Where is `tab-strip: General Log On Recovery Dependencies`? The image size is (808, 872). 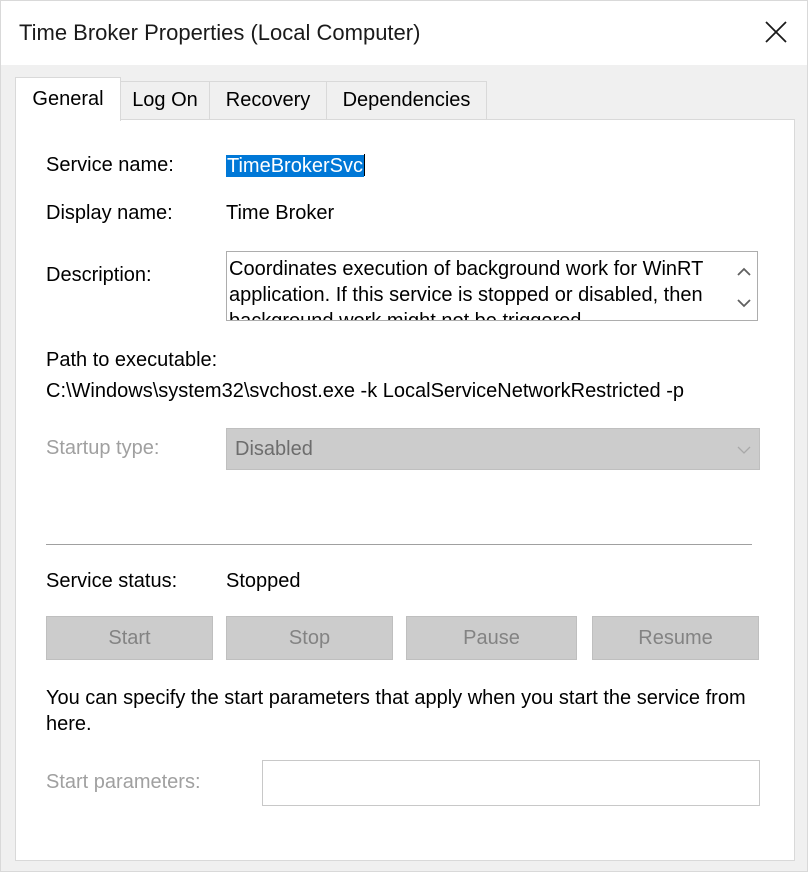 tab-strip: General Log On Recovery Dependencies is located at coordinates (405, 99).